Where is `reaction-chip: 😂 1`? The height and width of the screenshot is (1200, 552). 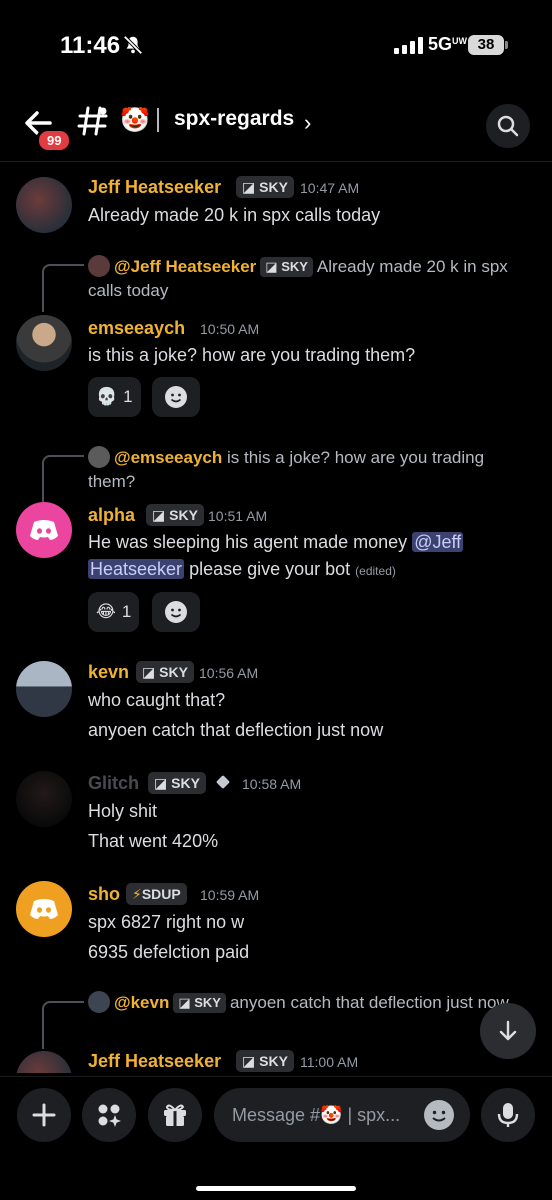 reaction-chip: 😂 1 is located at coordinates (114, 612).